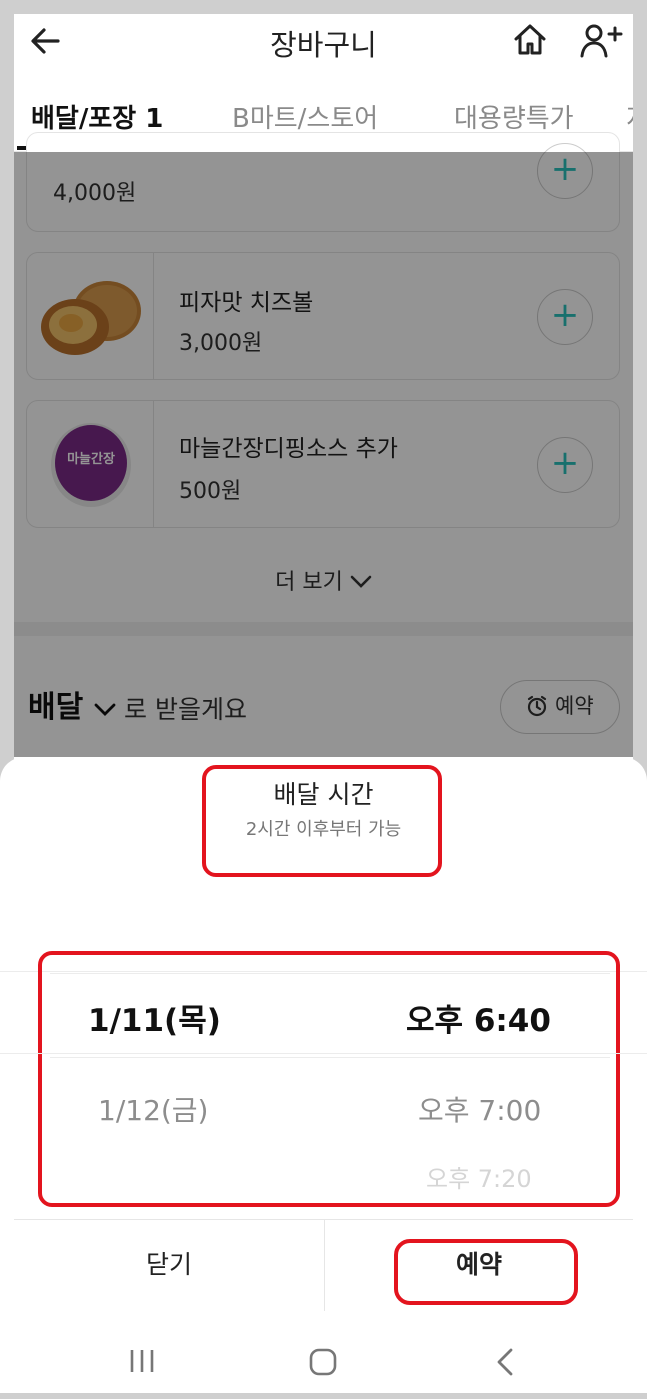  I want to click on add-person-icon, so click(602, 43).